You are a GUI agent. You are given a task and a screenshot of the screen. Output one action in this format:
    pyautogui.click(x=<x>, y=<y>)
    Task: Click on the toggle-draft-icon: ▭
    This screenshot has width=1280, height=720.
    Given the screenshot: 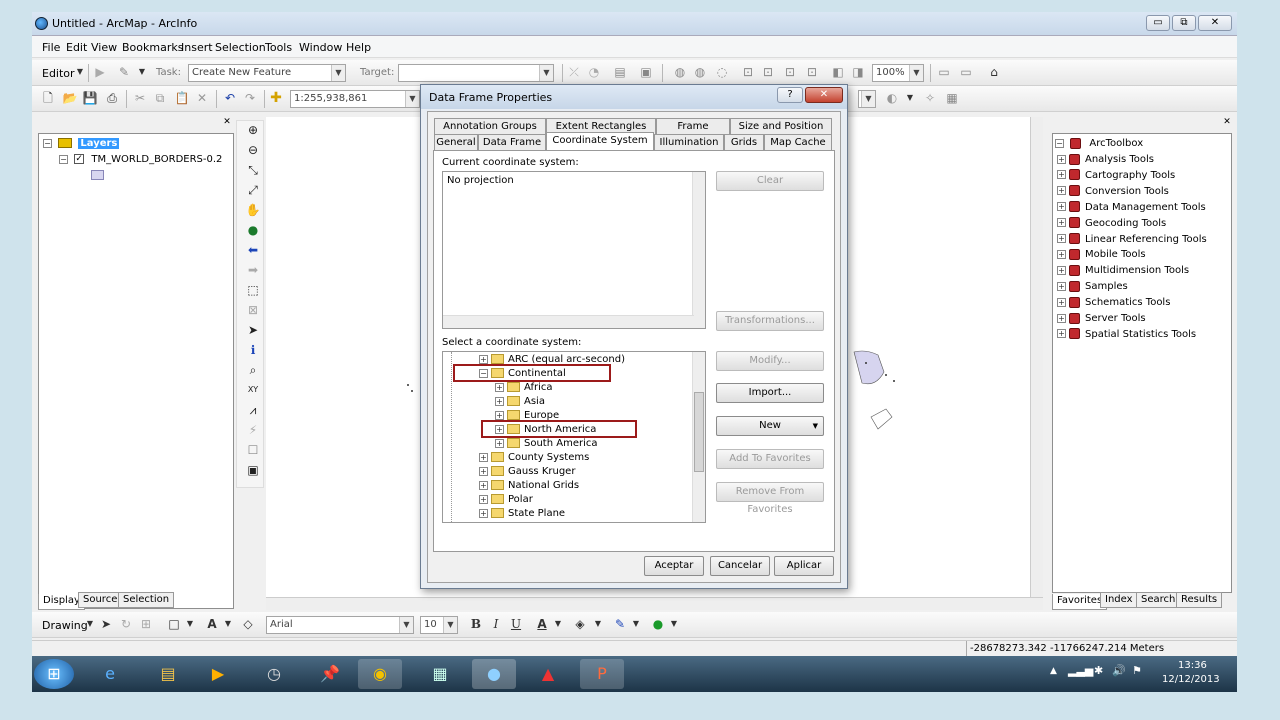 What is the action you would take?
    pyautogui.click(x=944, y=72)
    